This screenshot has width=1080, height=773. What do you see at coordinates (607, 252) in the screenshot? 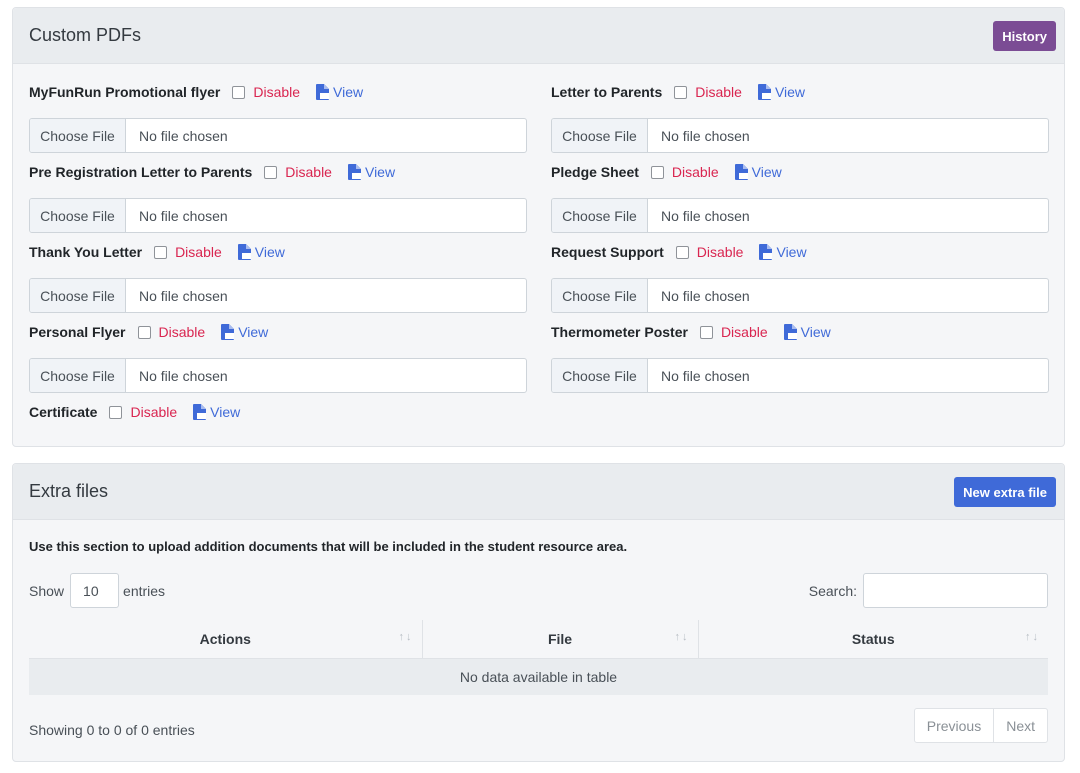
I see `pdf-field-name: Request Support` at bounding box center [607, 252].